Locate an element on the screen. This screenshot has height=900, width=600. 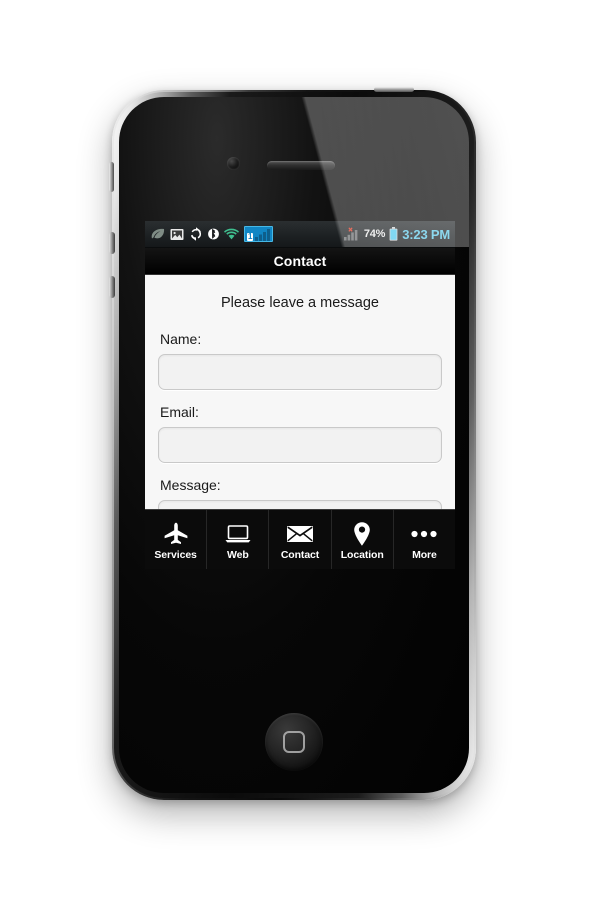
mobile-signal-active-icon: 1 is located at coordinates (259, 234).